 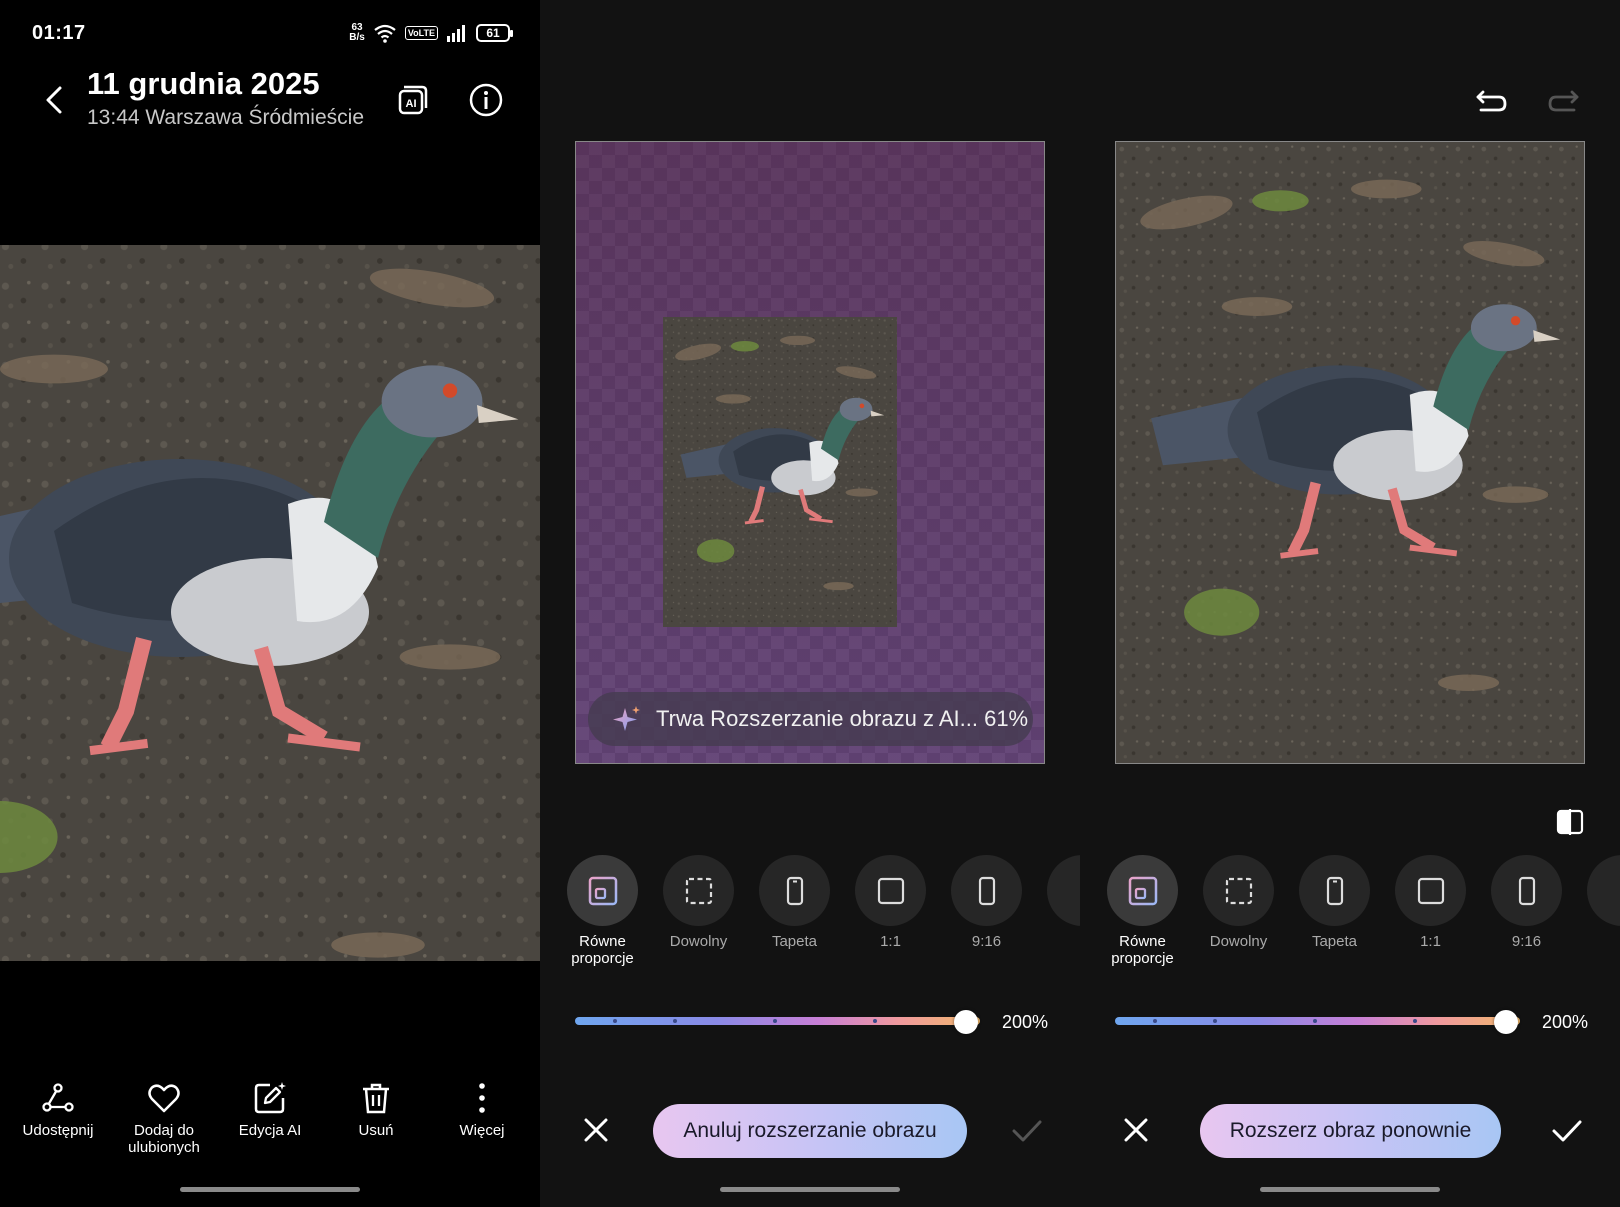 I want to click on battery-indicator: 61, so click(x=494, y=33).